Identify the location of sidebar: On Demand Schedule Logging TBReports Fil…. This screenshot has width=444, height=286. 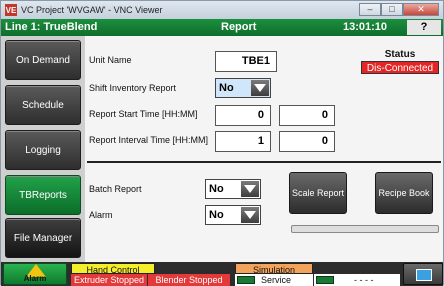
(43, 149).